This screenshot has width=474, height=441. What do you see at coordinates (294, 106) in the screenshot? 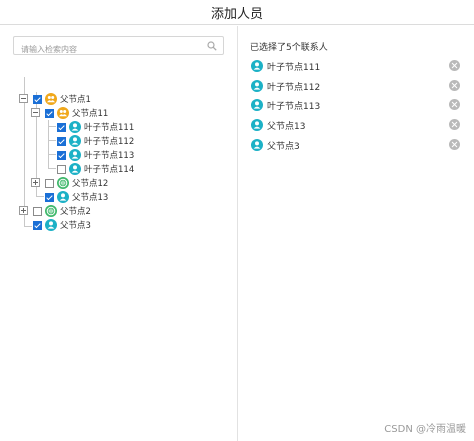
I see `selected-item-label: 叶子节点113` at bounding box center [294, 106].